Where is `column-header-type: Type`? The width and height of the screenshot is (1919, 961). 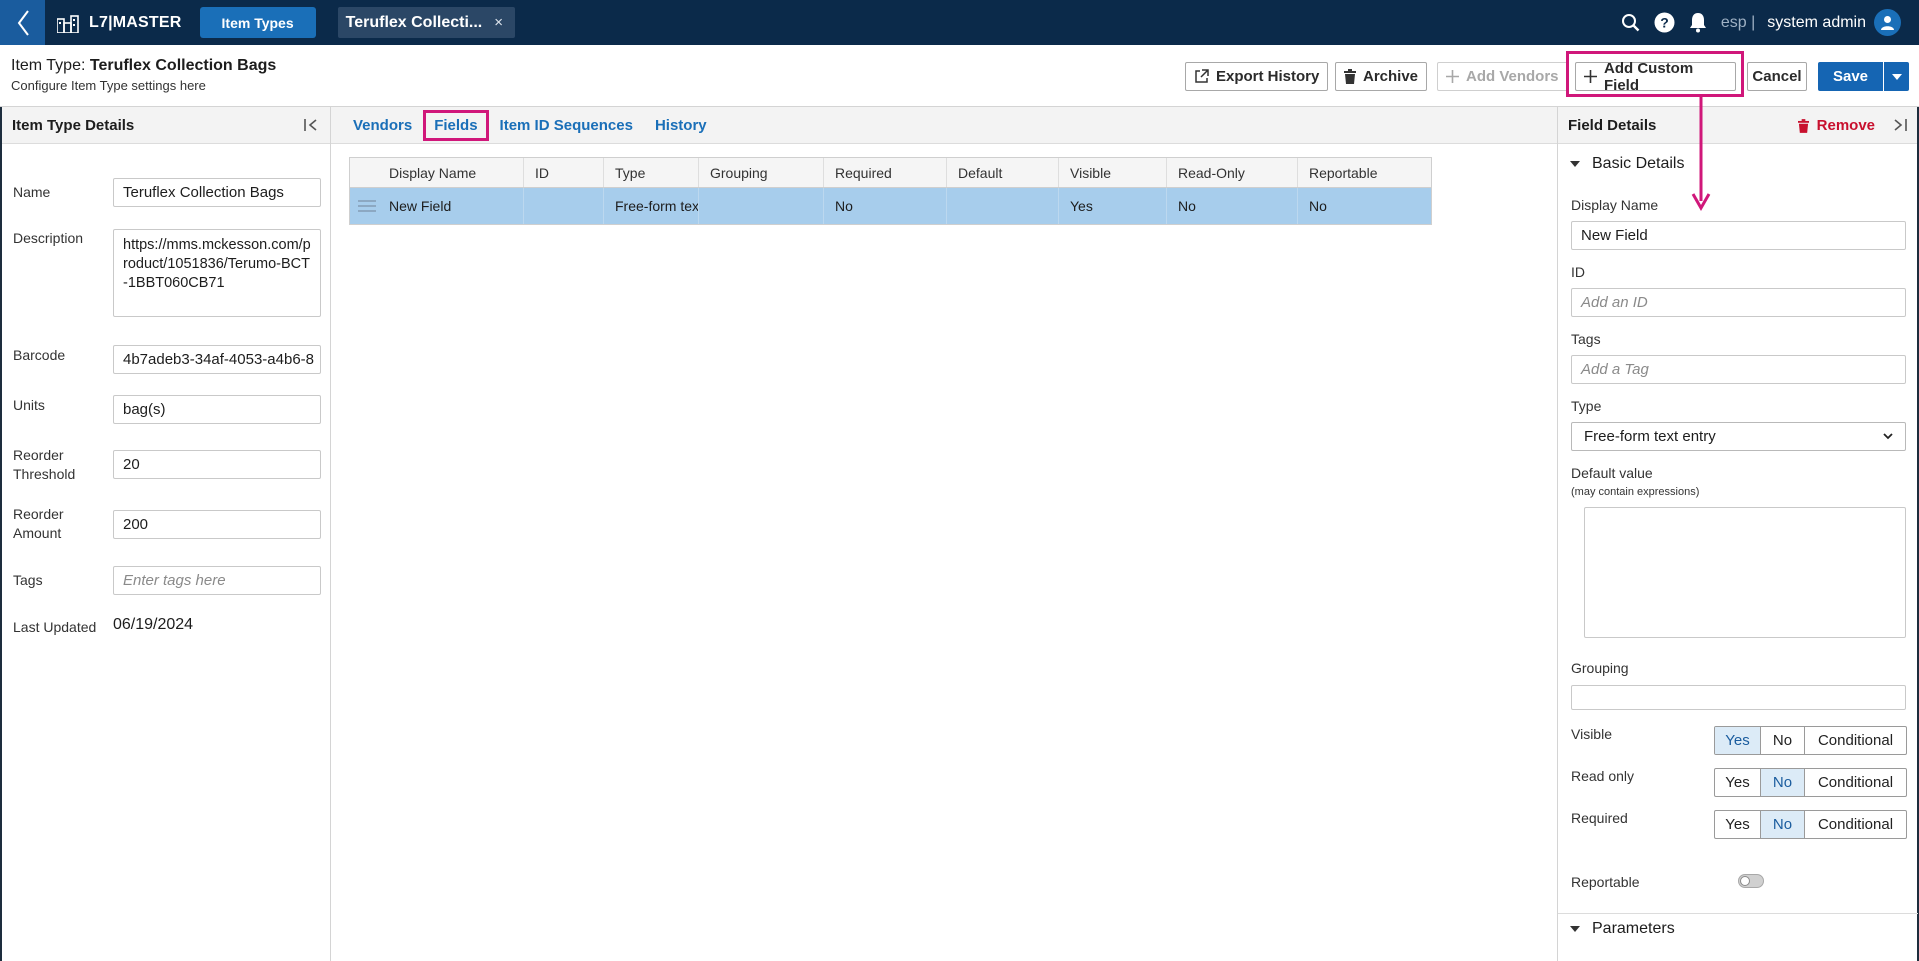
column-header-type: Type is located at coordinates (651, 172).